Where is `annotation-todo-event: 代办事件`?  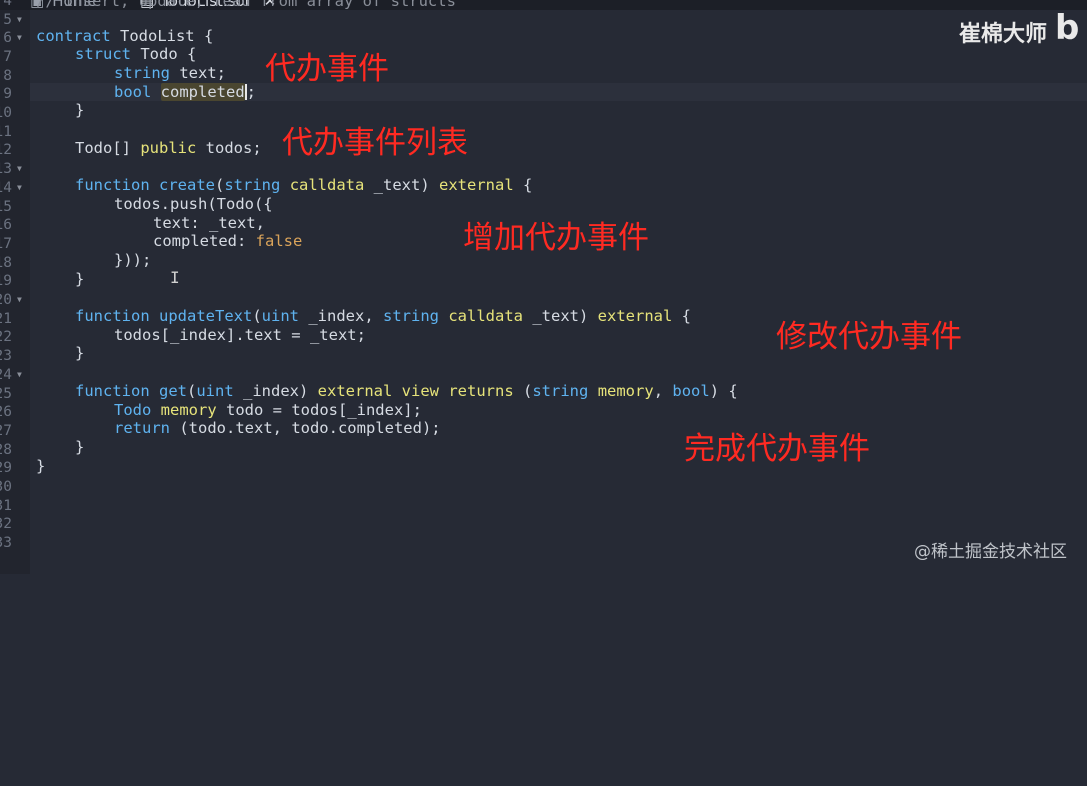
annotation-todo-event: 代办事件 is located at coordinates (327, 69).